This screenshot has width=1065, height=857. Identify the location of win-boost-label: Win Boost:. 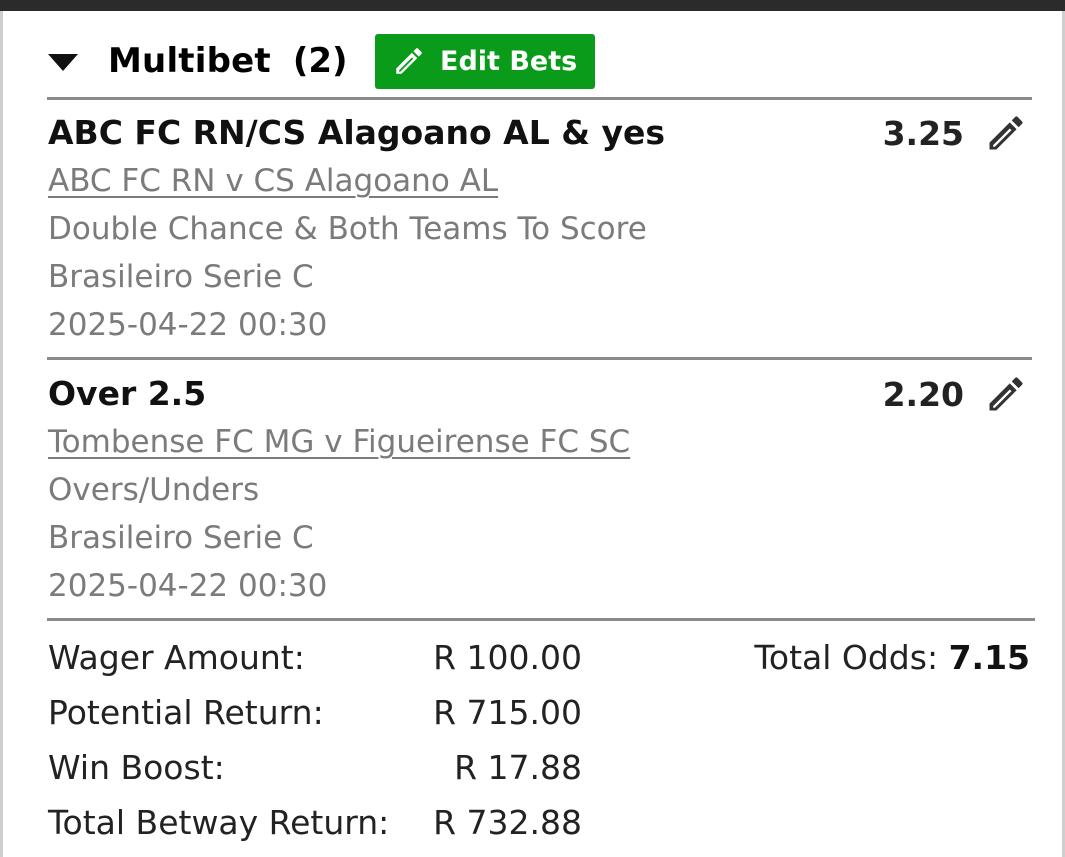
(136, 767).